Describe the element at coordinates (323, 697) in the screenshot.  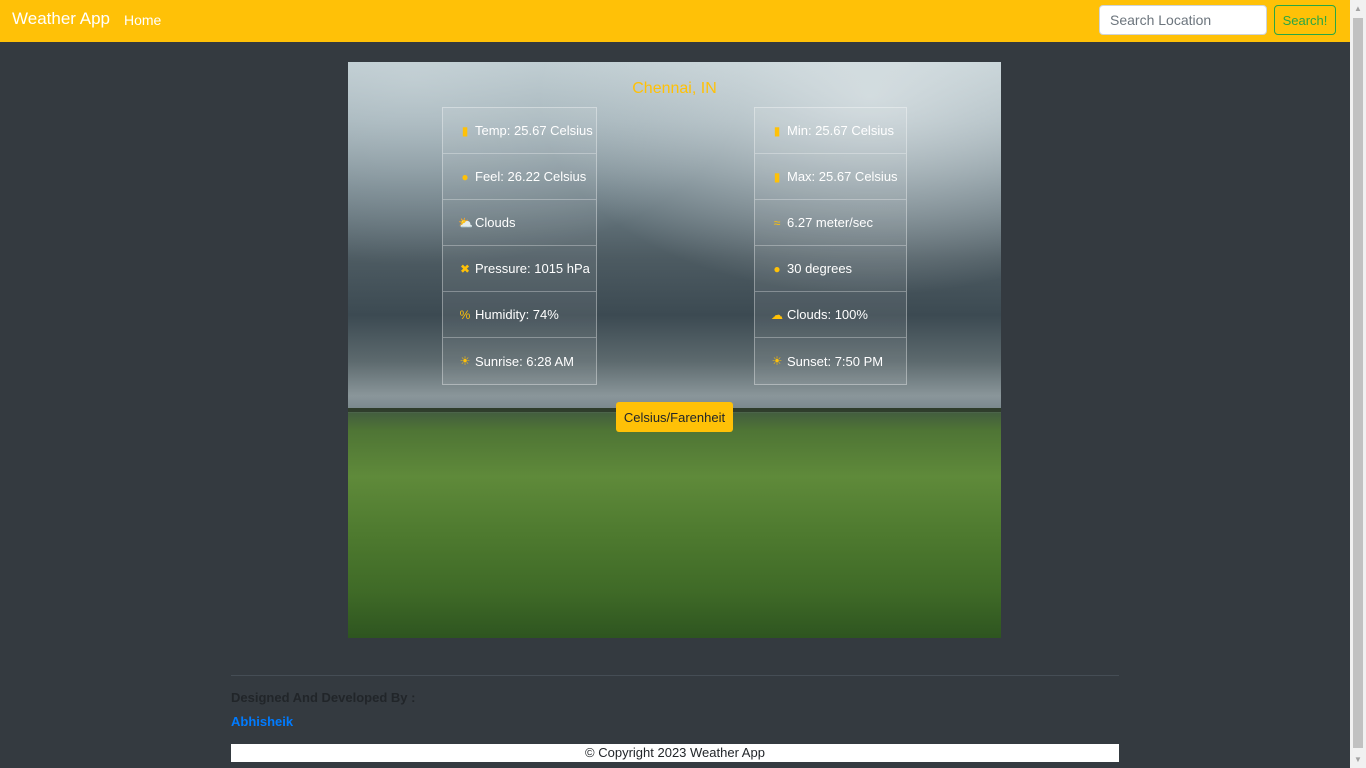
I see `footer-credit: Designed And Developed By :` at that location.